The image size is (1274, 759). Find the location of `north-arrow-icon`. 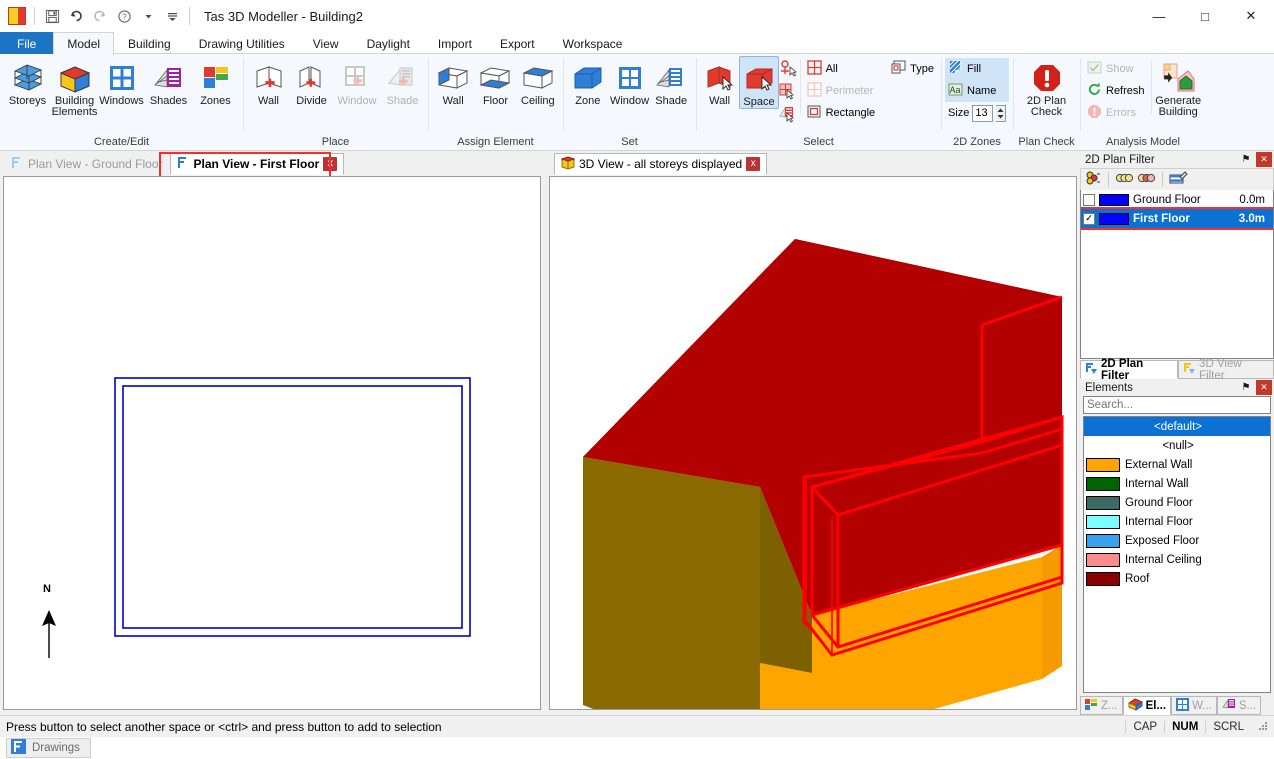

north-arrow-icon is located at coordinates (49, 634).